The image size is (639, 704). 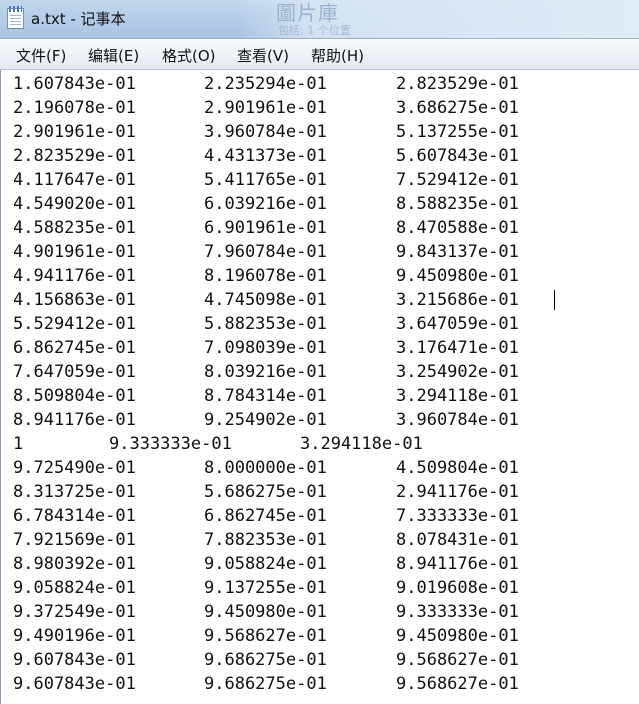 I want to click on text-line: 4.549020e-01 6.039216e-01 8.588235e-01, so click(x=323, y=202).